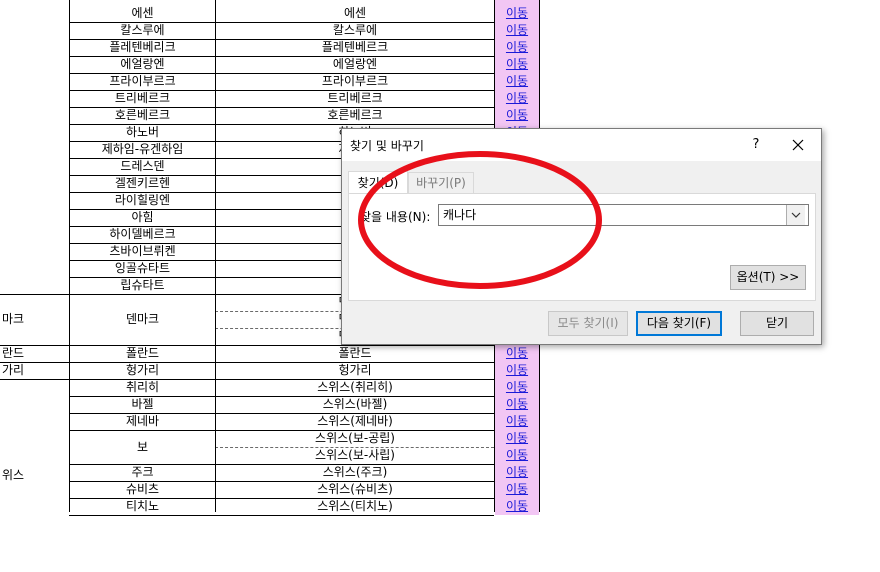 The height and width of the screenshot is (572, 880). I want to click on dialog-title: 찾기 및 바꾸기, so click(387, 146).